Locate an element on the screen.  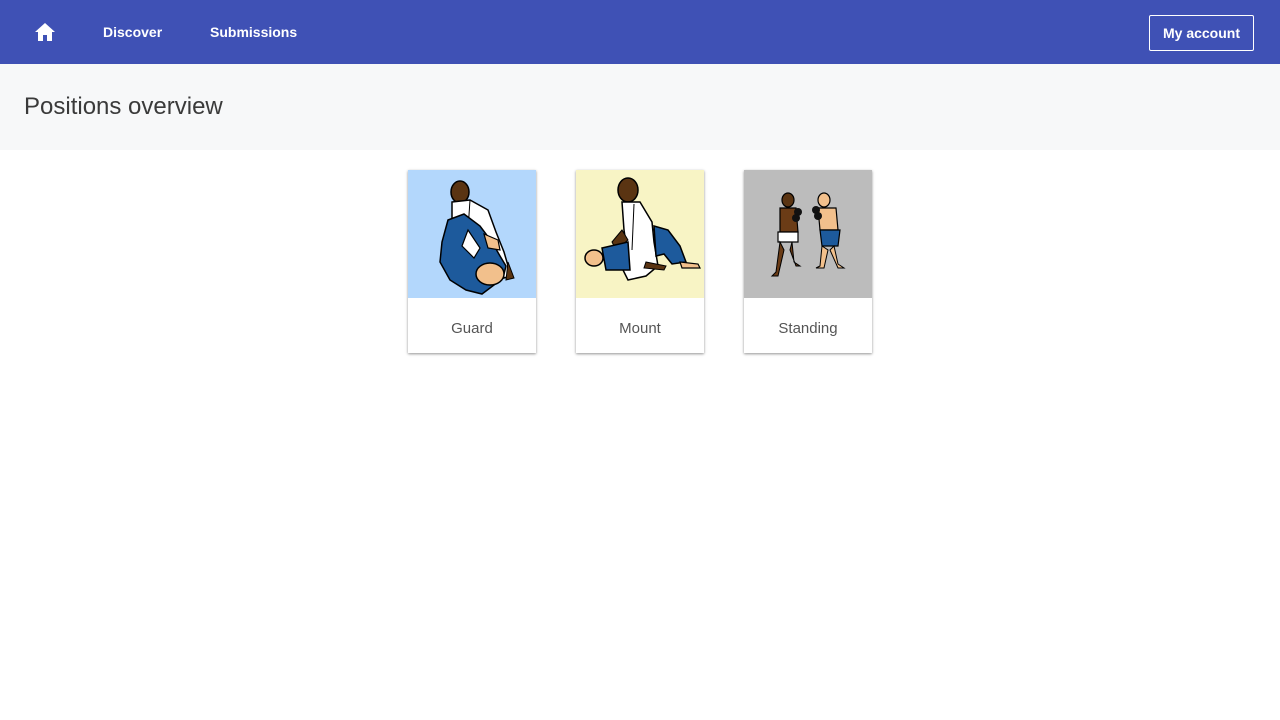
position-label-guard: Guard is located at coordinates (472, 328).